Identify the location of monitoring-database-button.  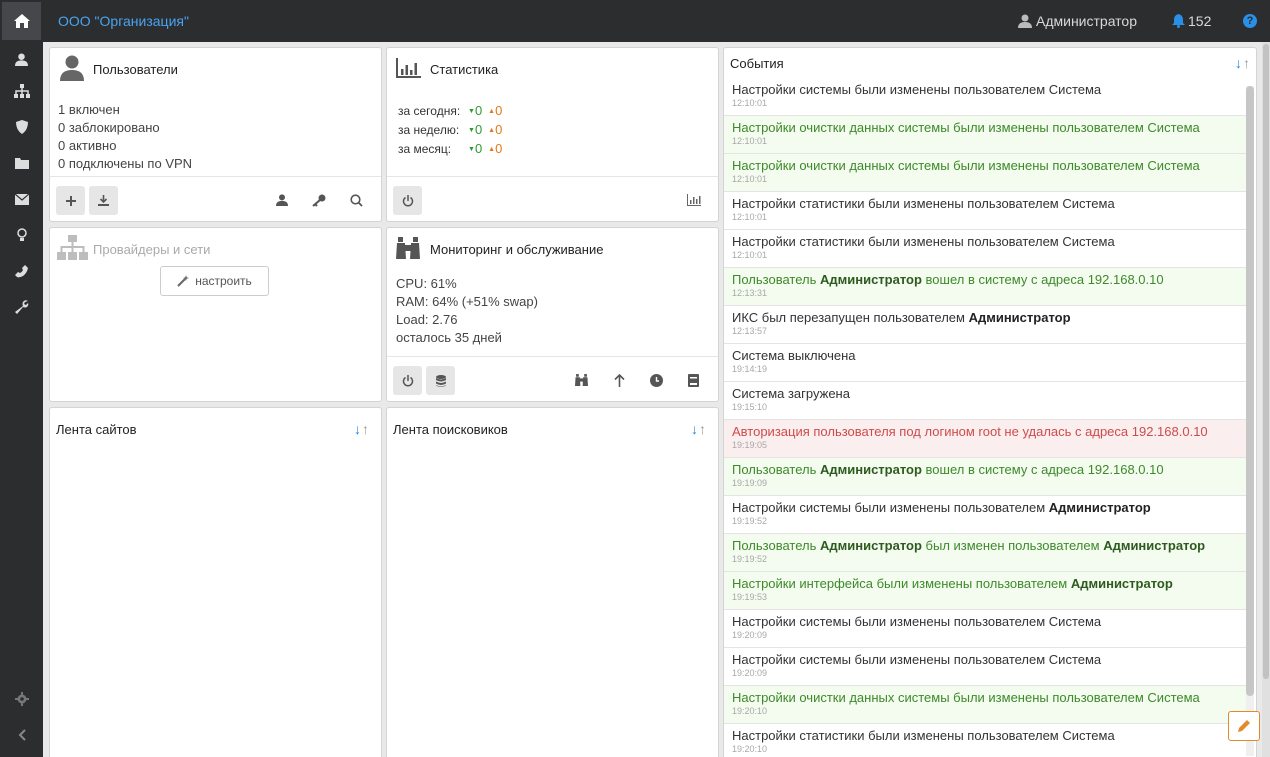
(440, 380).